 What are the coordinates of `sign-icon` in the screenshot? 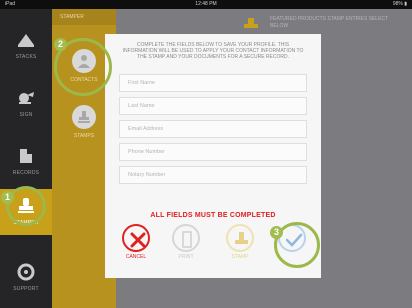 It's located at (26, 98).